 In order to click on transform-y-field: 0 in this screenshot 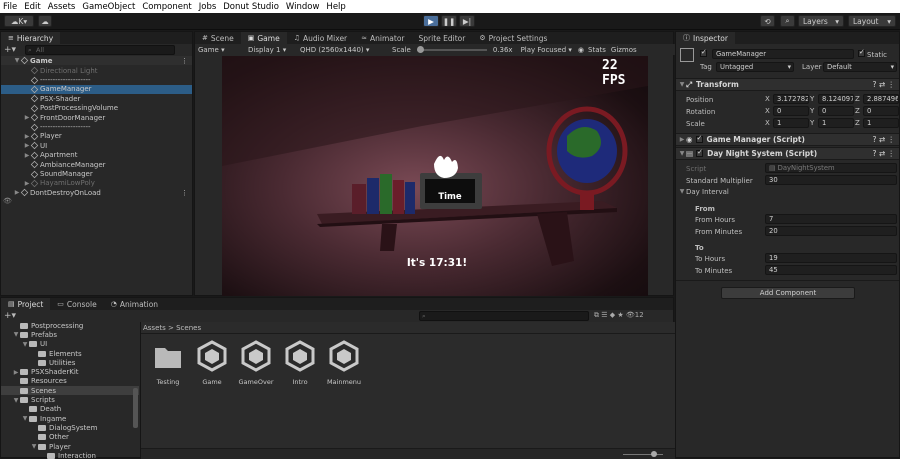, I will do `click(836, 111)`.